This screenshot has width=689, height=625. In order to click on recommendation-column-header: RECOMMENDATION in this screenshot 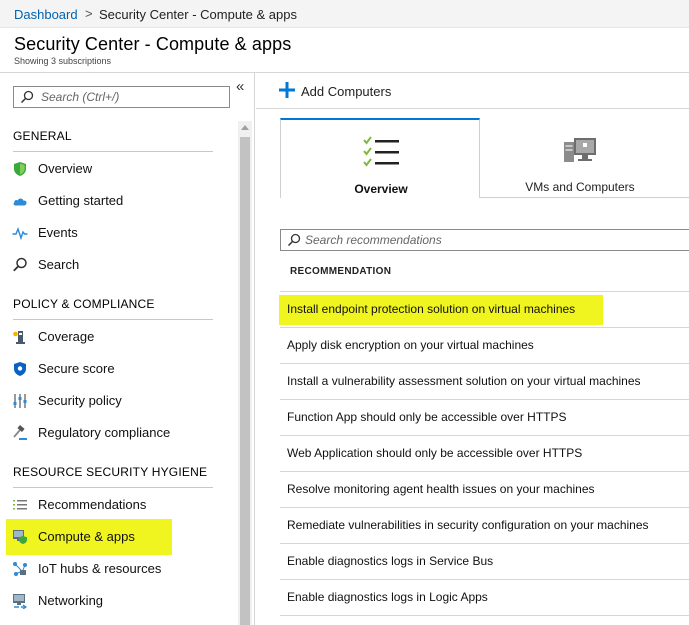, I will do `click(340, 271)`.